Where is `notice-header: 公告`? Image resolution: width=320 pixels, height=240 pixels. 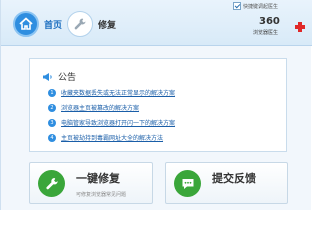
notice-header: 公告 is located at coordinates (59, 76).